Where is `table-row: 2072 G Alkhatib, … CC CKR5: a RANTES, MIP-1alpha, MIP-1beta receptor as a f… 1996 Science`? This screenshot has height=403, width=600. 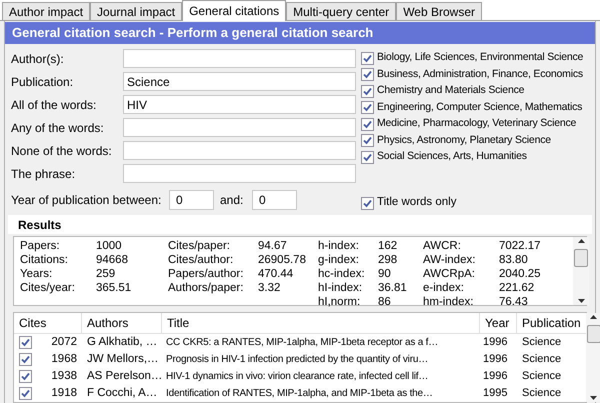 table-row: 2072 G Alkhatib, … CC CKR5: a RANTES, MIP-1alpha, MIP-1beta receptor as a f… 1996 Science is located at coordinates (300, 342).